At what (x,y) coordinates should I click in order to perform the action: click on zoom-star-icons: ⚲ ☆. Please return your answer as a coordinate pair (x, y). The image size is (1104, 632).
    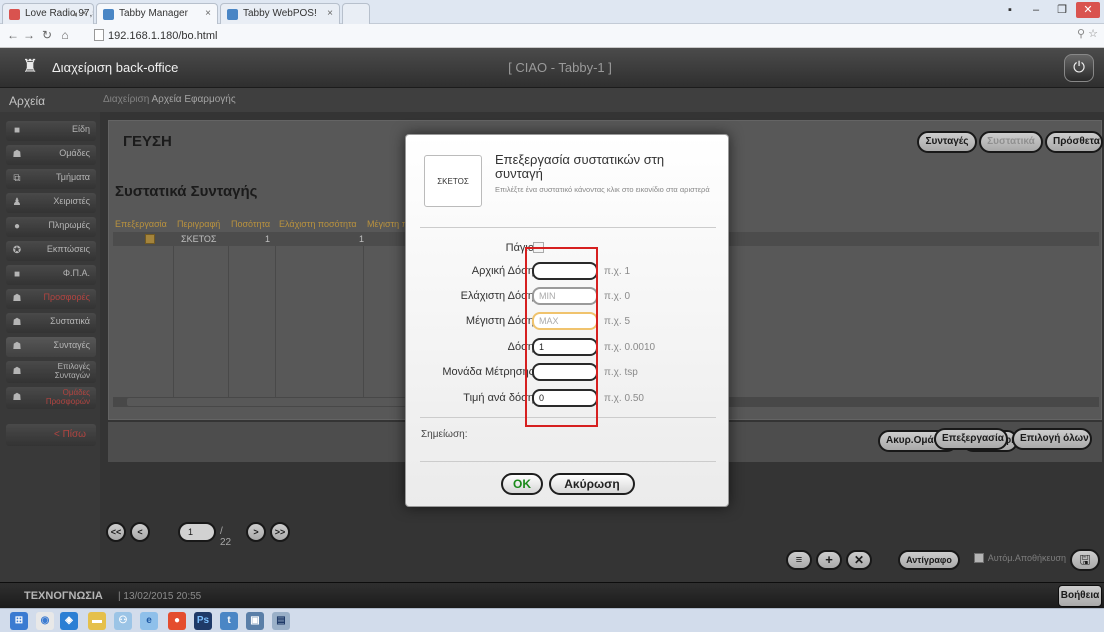
    Looking at the image, I should click on (1087, 33).